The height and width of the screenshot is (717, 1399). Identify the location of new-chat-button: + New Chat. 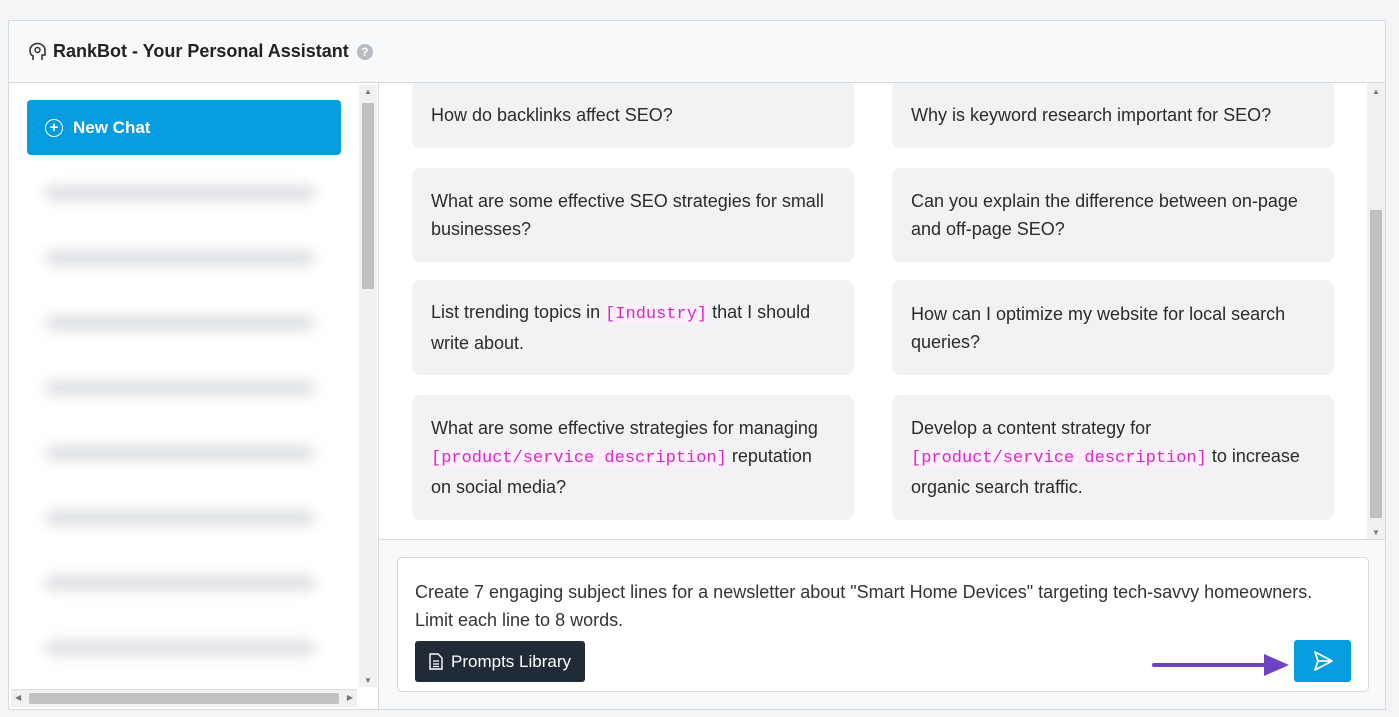
(184, 127).